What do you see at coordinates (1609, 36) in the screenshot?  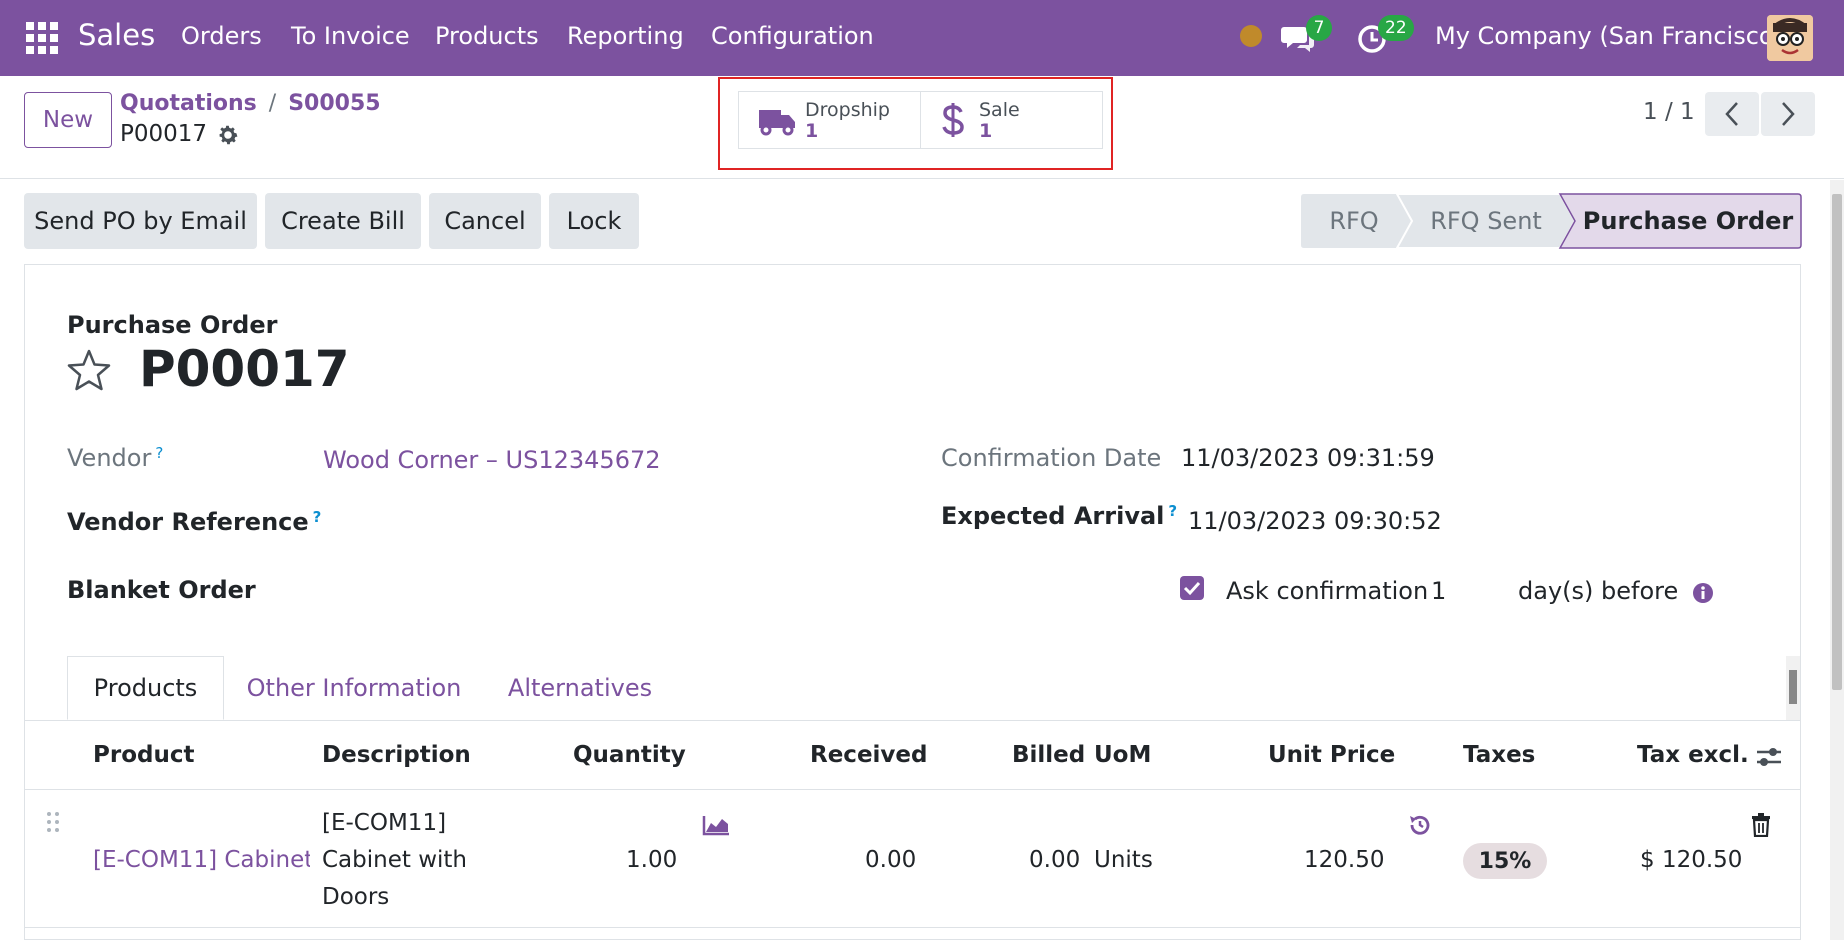 I see `company-switcher: My Company (San Francisco)` at bounding box center [1609, 36].